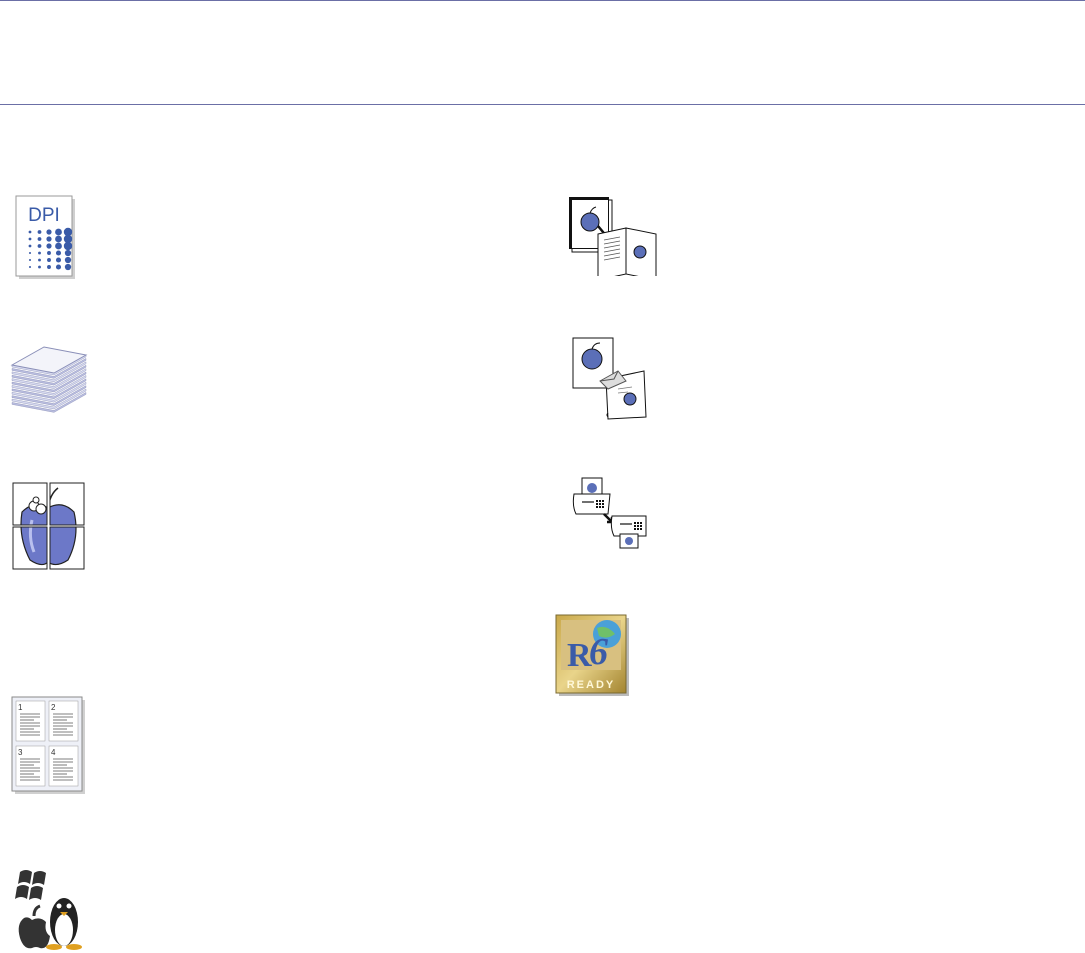 Image resolution: width=1085 pixels, height=953 pixels. What do you see at coordinates (20, 752) in the screenshot?
I see `nup-page-number: 3` at bounding box center [20, 752].